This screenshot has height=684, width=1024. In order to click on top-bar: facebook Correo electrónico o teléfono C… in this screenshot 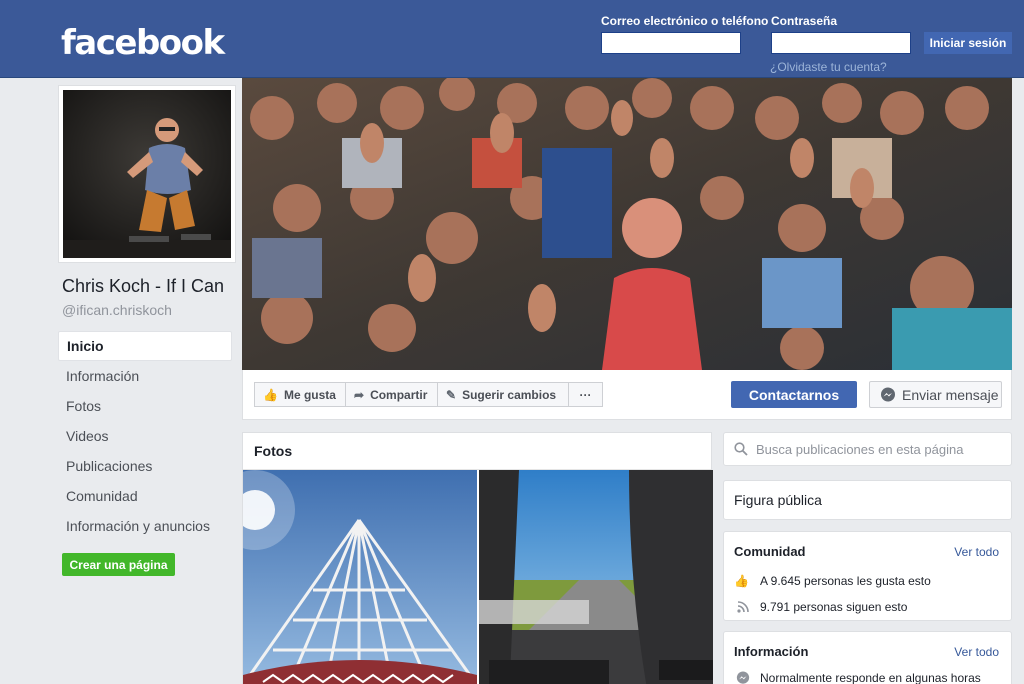, I will do `click(512, 39)`.